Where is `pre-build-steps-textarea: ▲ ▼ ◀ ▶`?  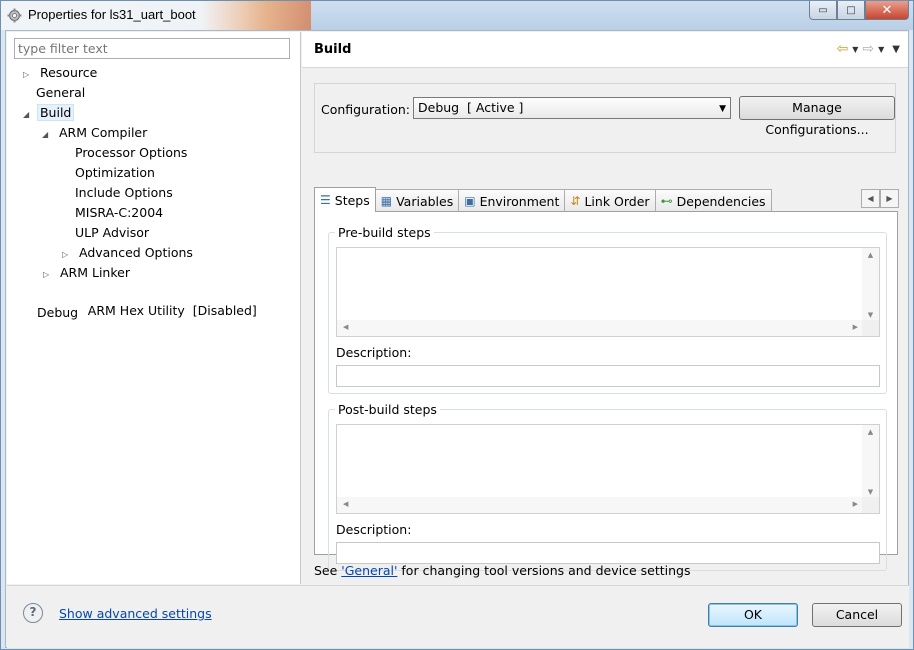
pre-build-steps-textarea: ▲ ▼ ◀ ▶ is located at coordinates (608, 292).